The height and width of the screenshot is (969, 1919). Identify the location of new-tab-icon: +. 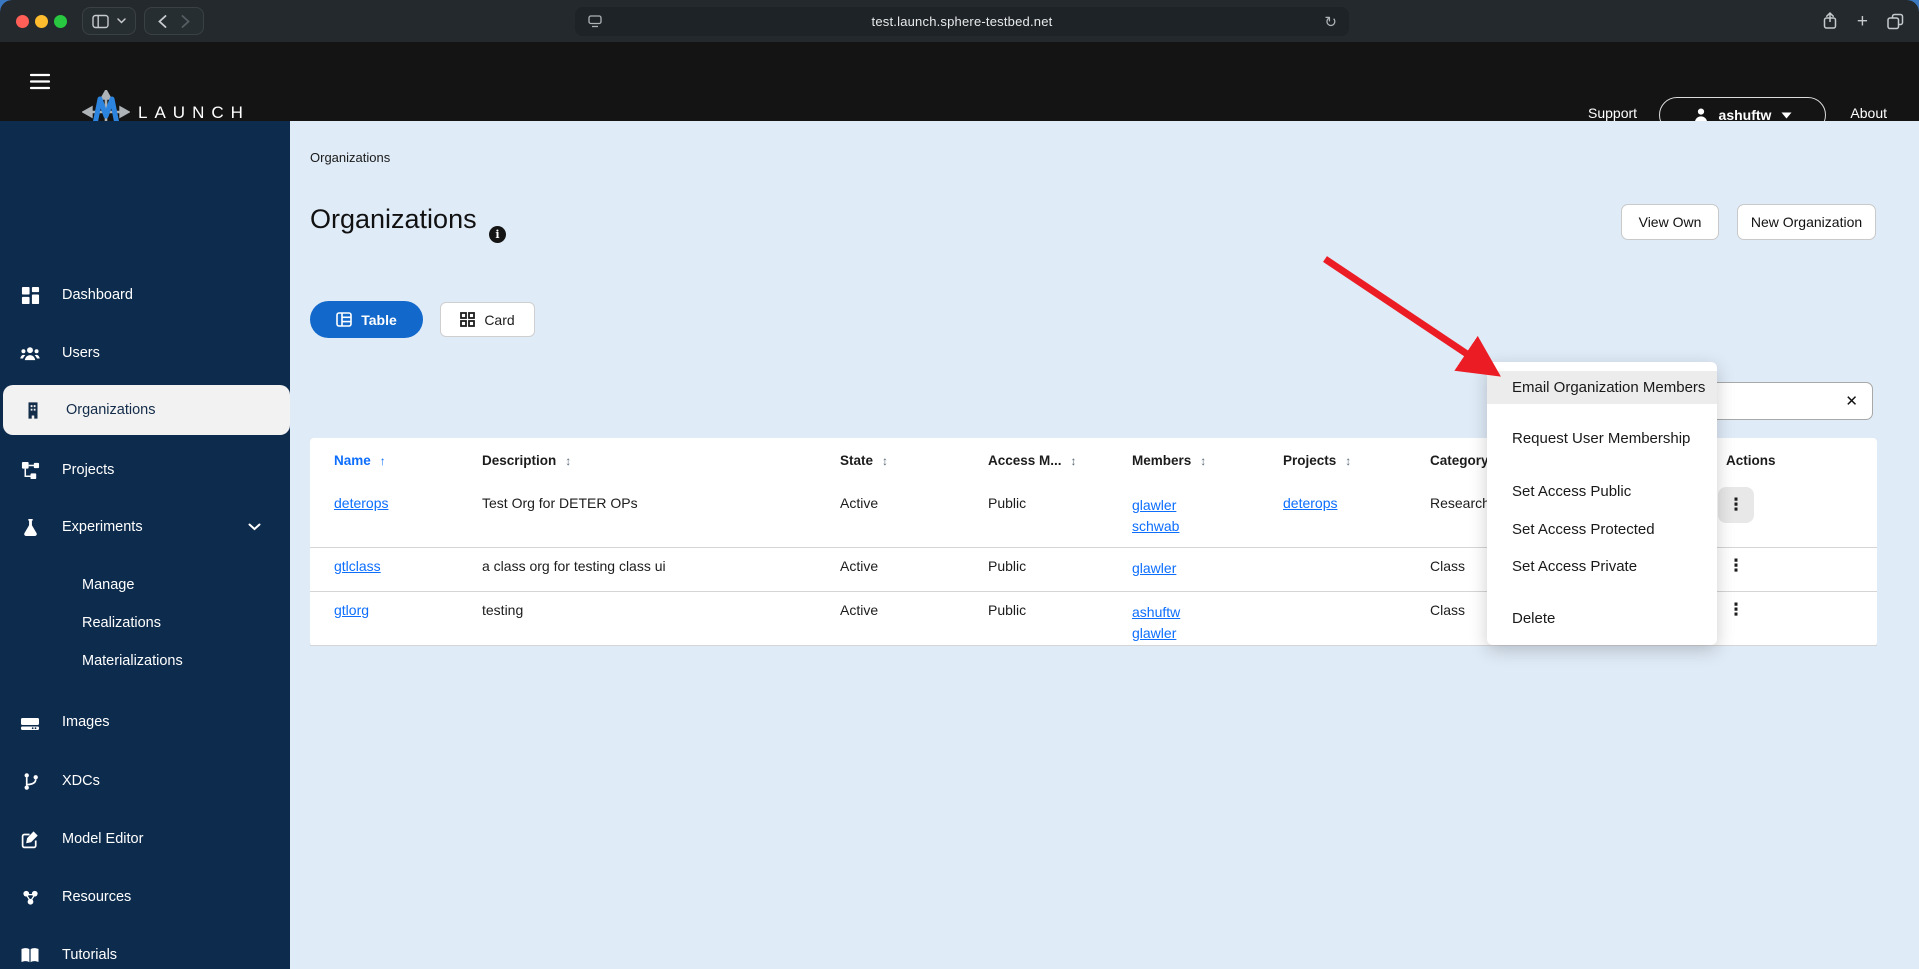
(1862, 21).